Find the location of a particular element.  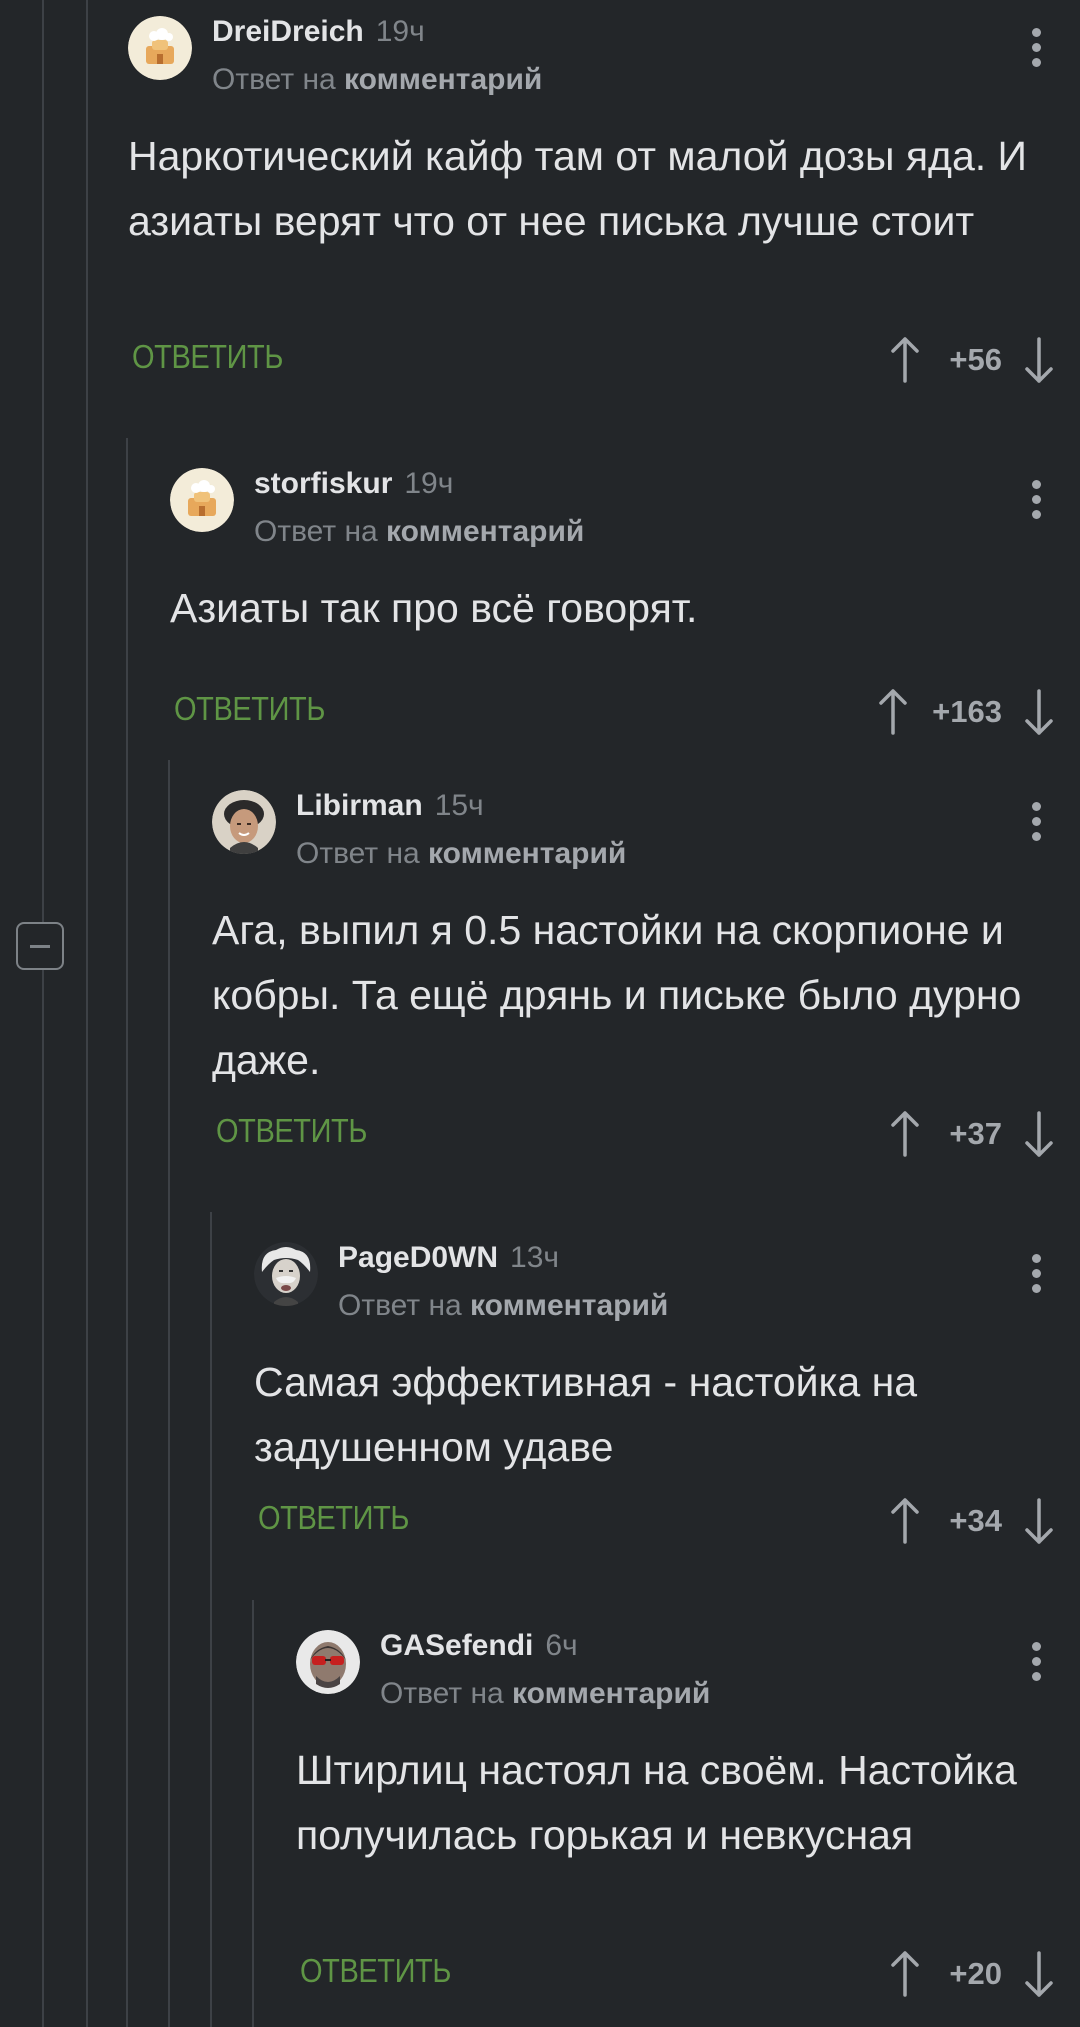

comment-time: 15ч is located at coordinates (459, 805).